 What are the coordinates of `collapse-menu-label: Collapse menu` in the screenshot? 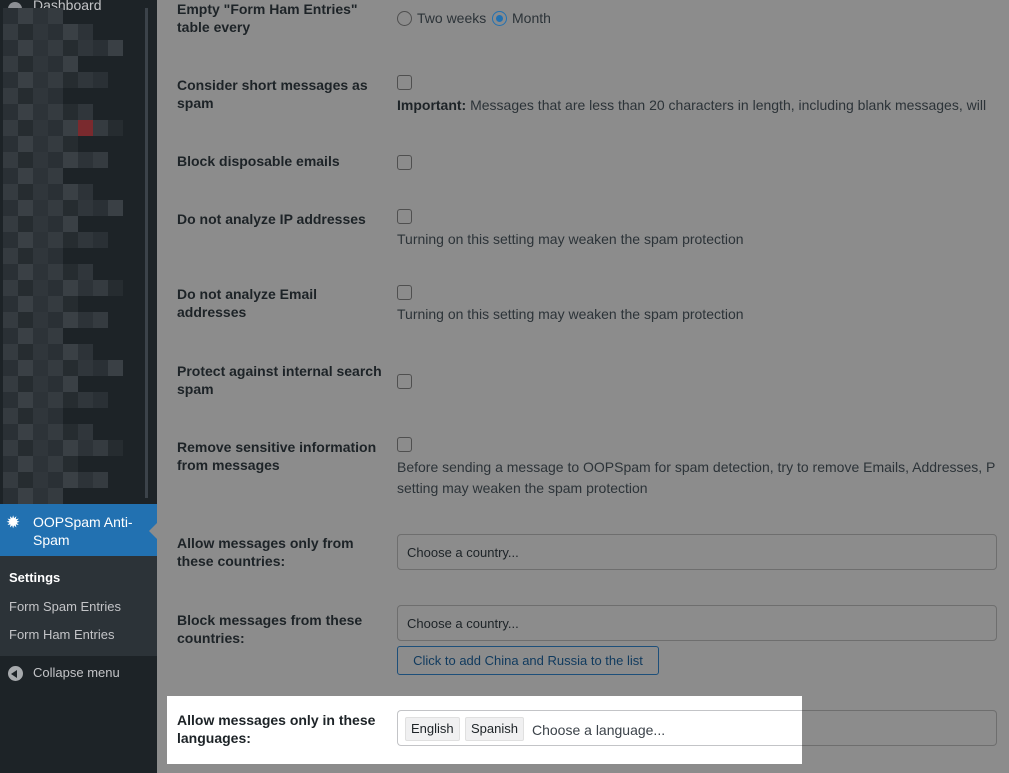 It's located at (76, 672).